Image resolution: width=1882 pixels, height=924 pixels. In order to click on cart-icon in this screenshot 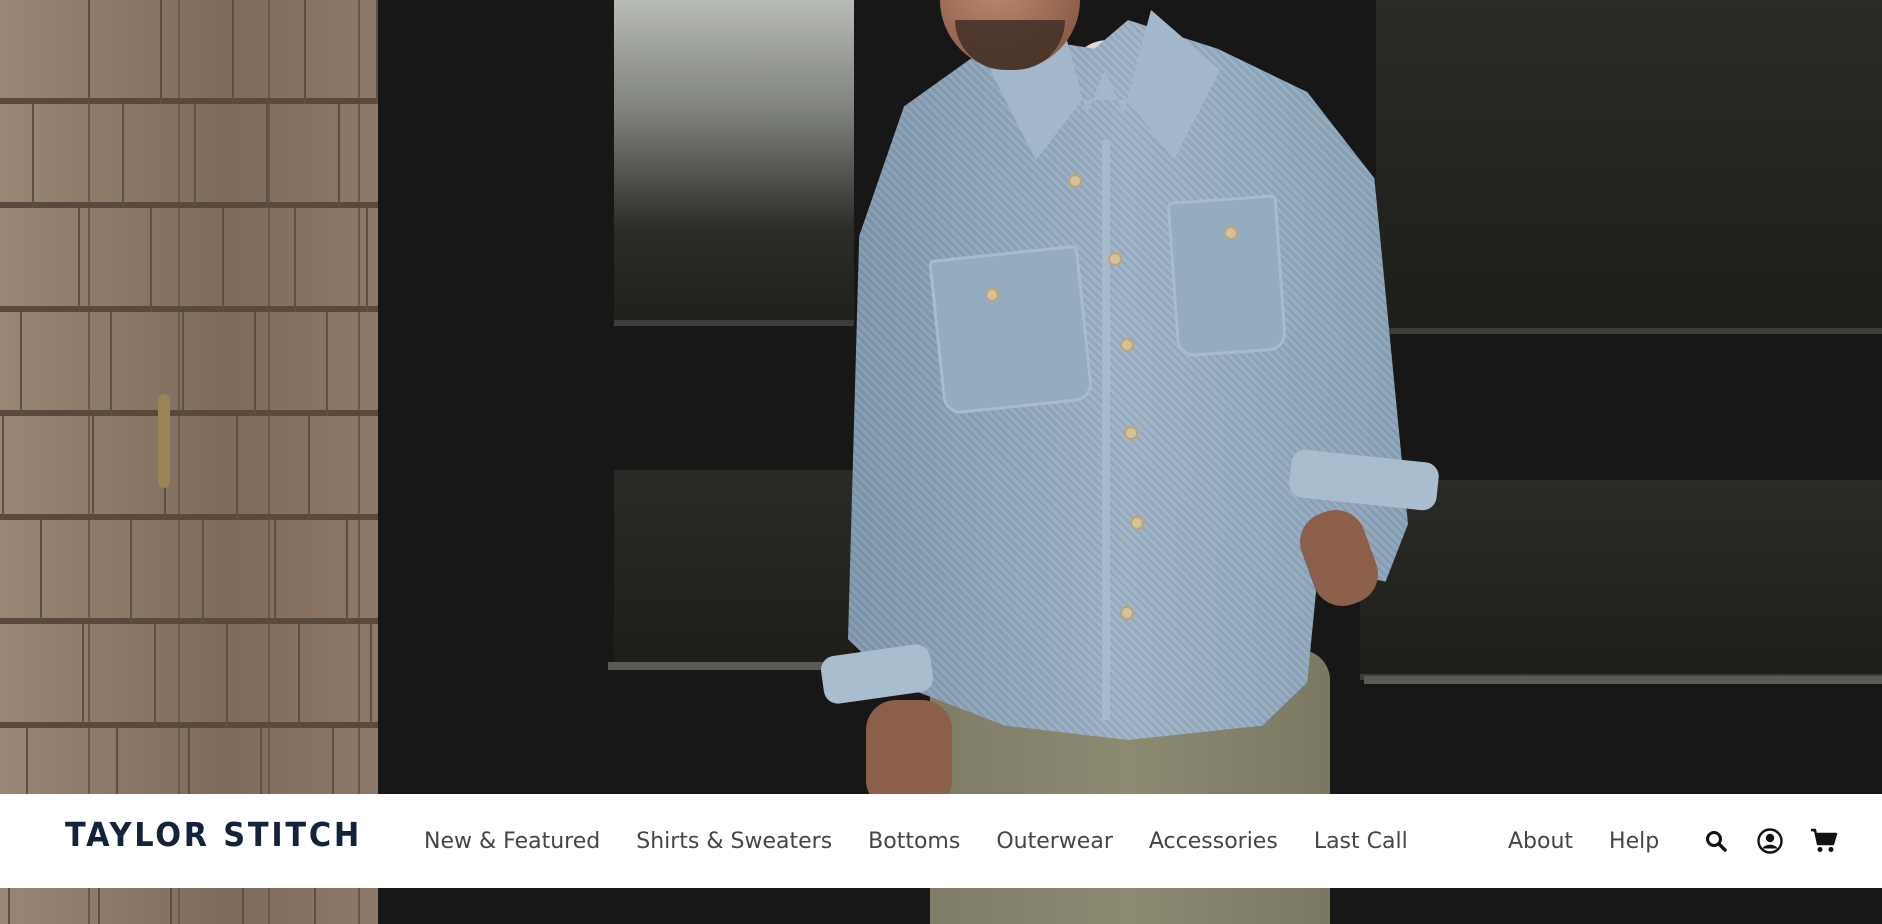, I will do `click(1824, 841)`.